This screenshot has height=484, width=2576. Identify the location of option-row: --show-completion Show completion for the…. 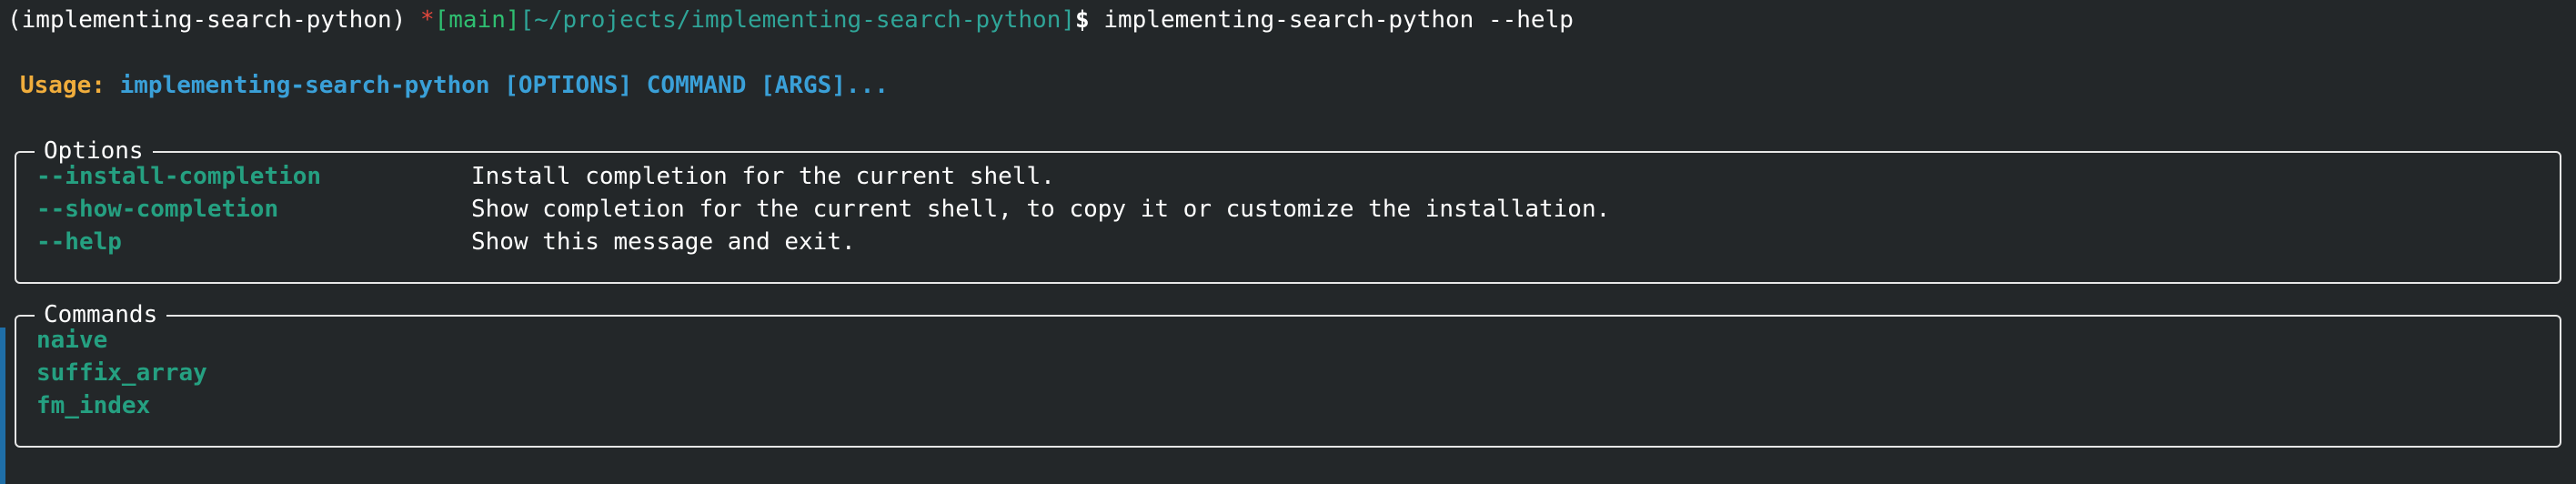
(823, 209).